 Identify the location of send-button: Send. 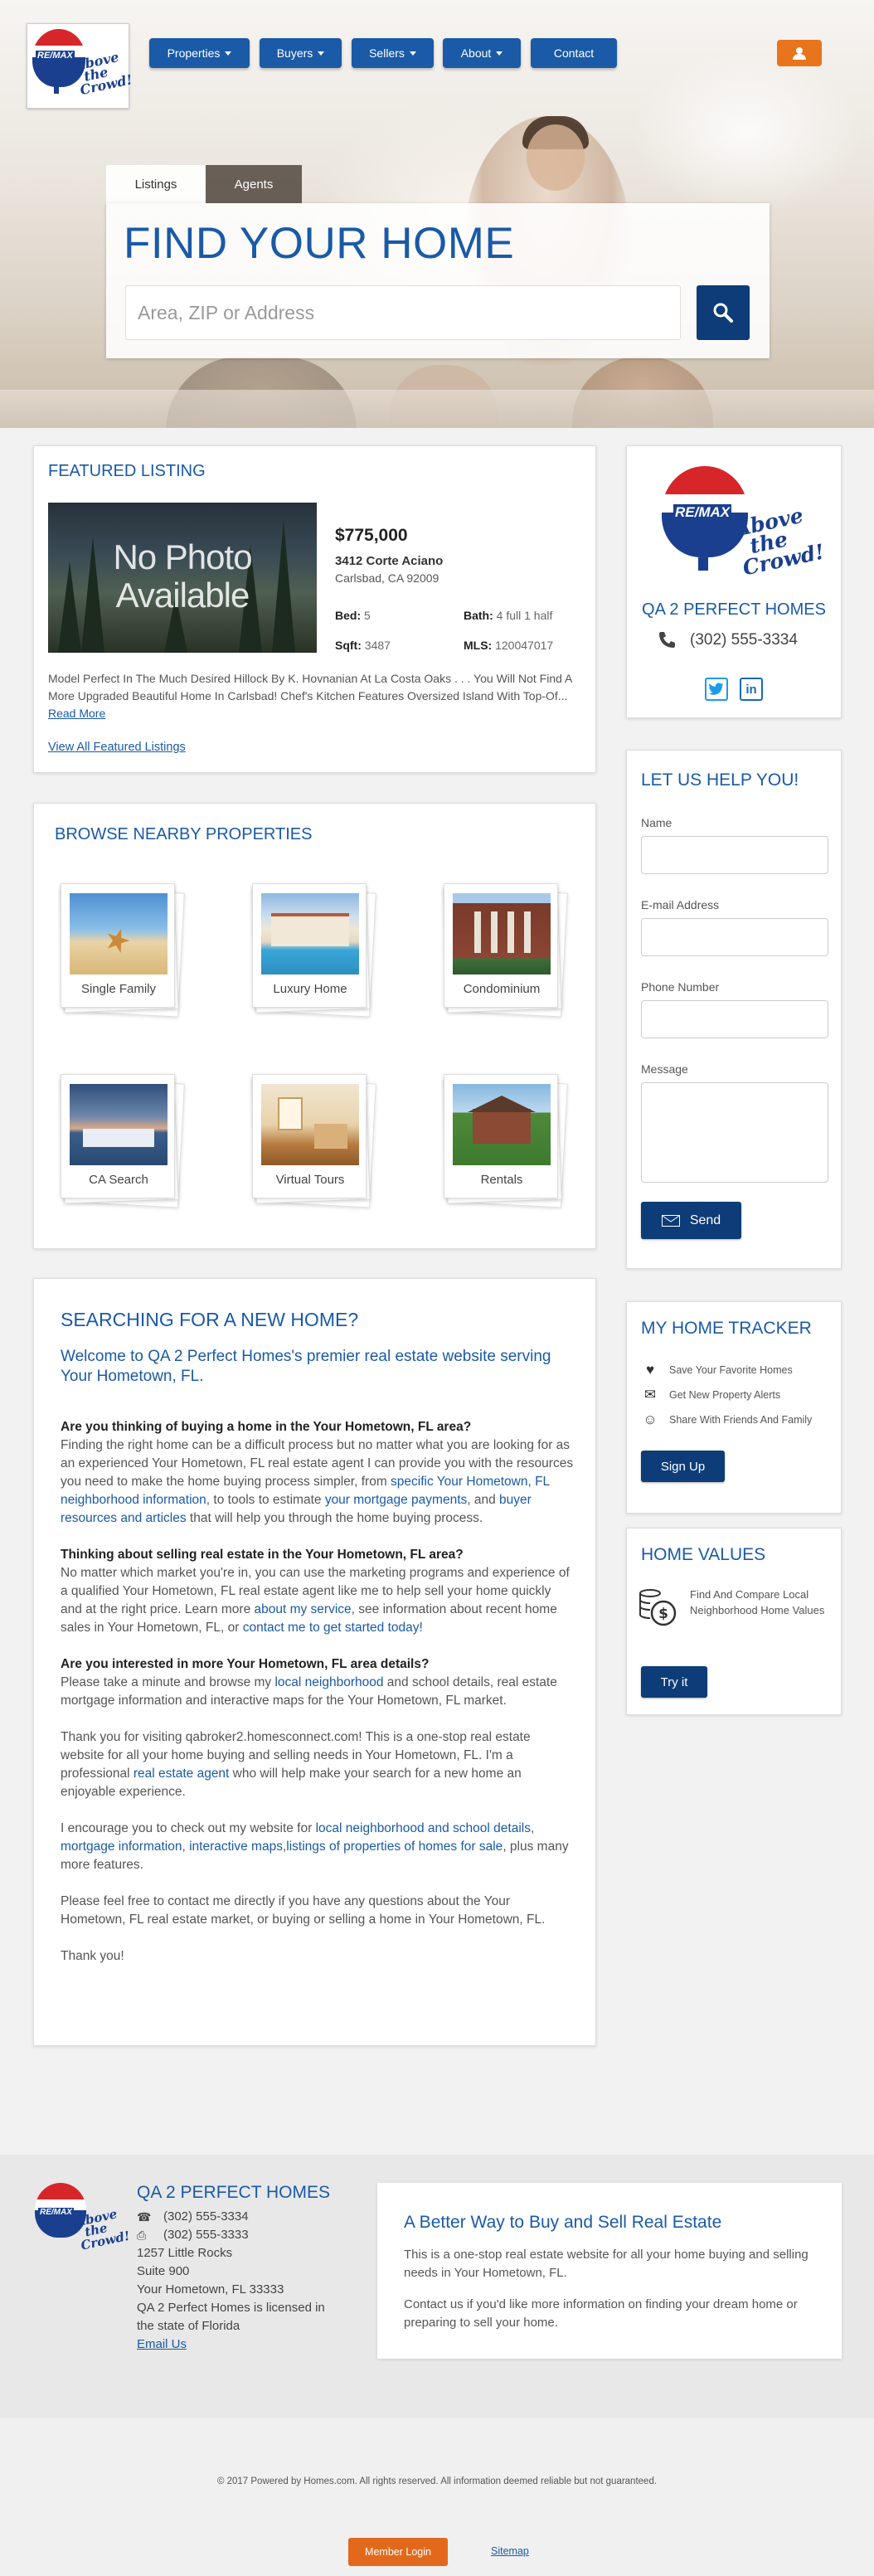
(691, 1221).